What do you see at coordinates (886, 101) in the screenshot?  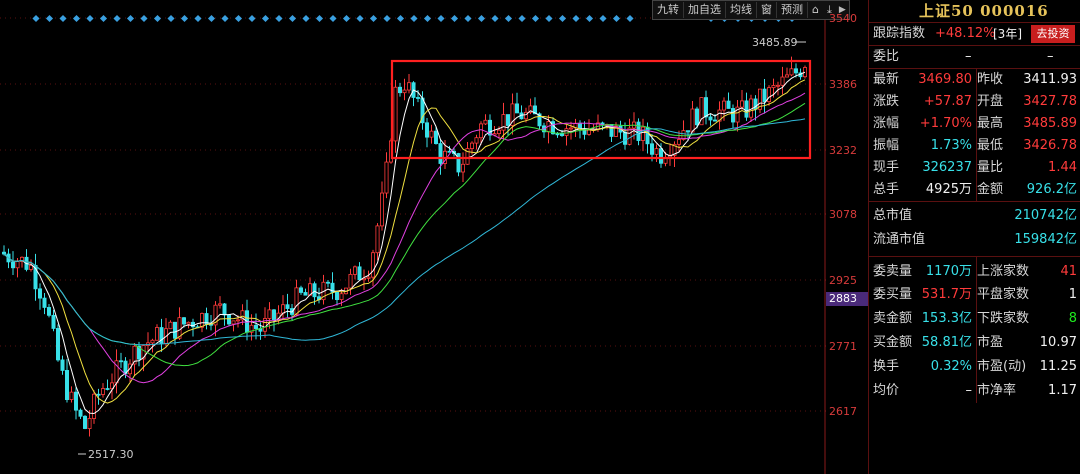 I see `change-label: 涨跌` at bounding box center [886, 101].